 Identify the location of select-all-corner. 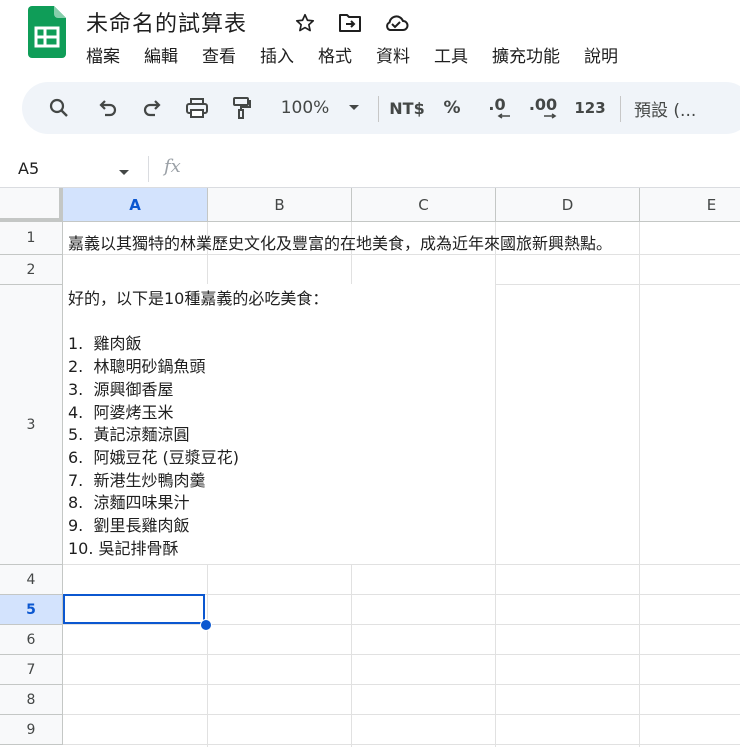
(31, 205).